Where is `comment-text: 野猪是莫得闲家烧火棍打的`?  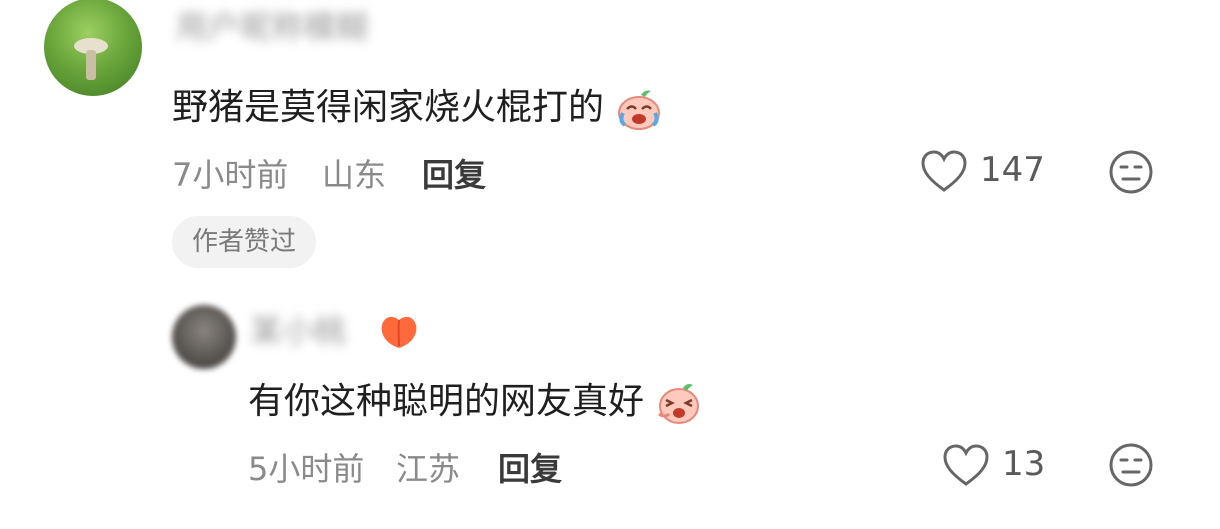 comment-text: 野猪是莫得闲家烧火棍打的 is located at coordinates (417, 104).